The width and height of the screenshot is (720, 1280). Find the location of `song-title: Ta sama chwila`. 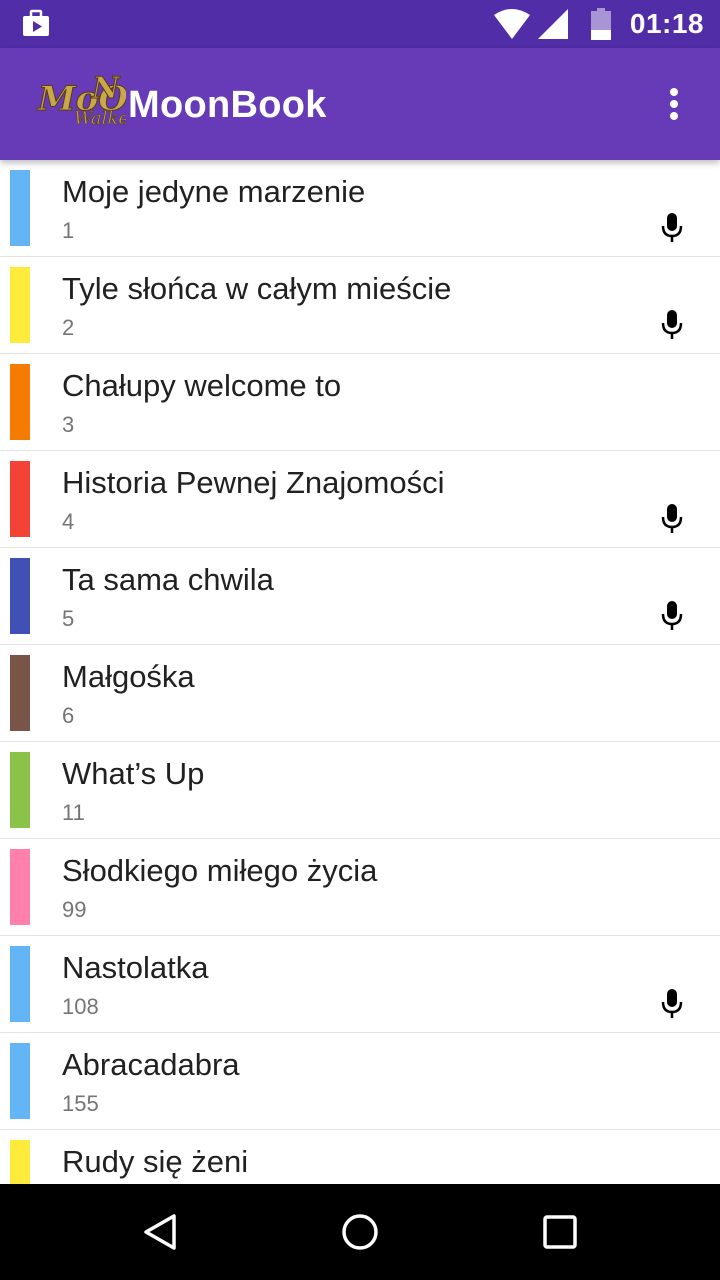

song-title: Ta sama chwila is located at coordinates (168, 579).